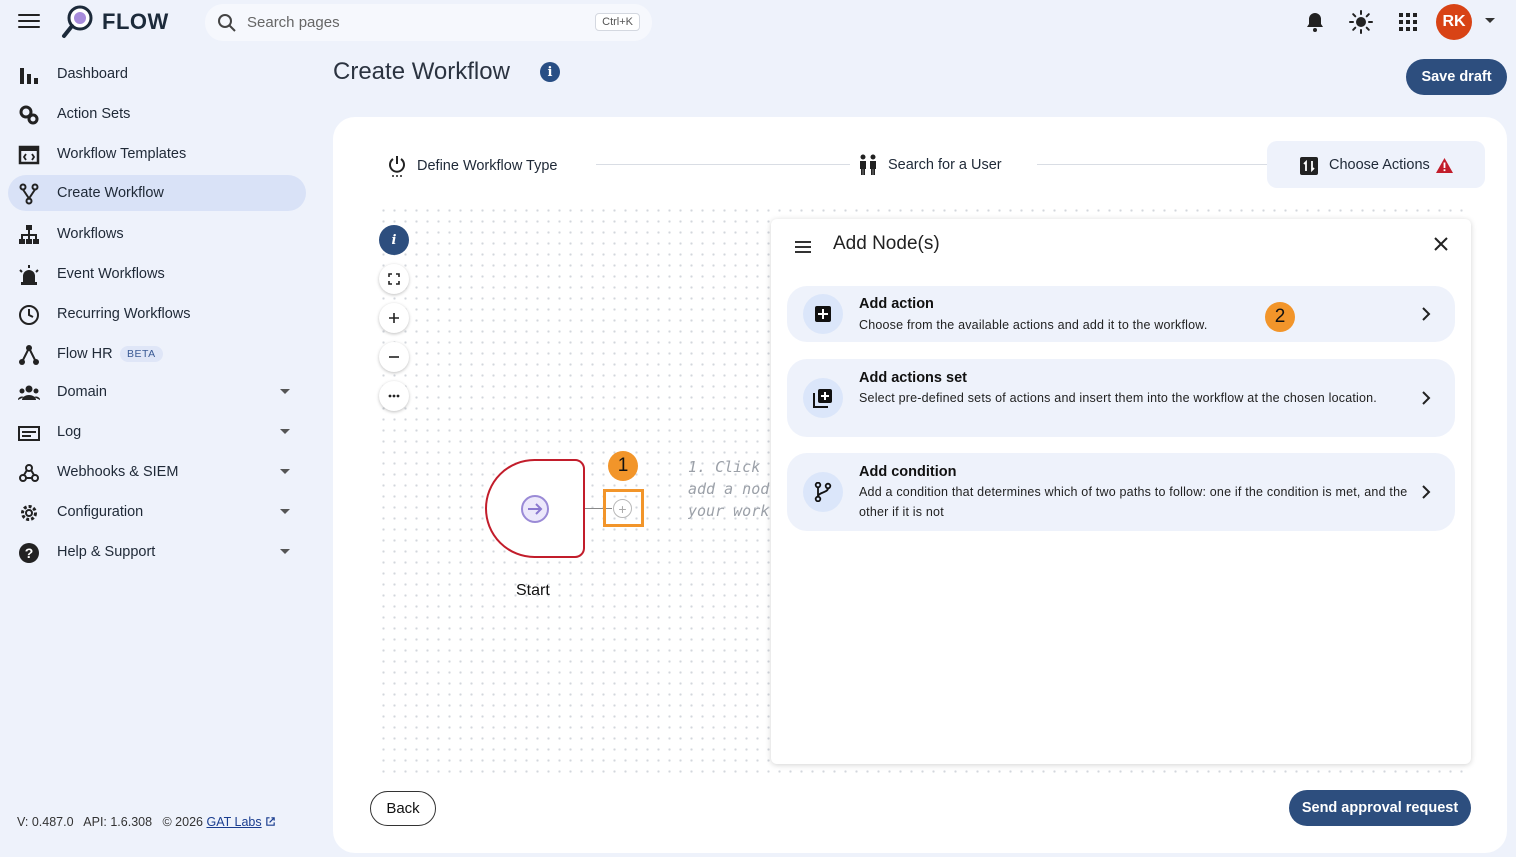 Image resolution: width=1516 pixels, height=857 pixels. I want to click on actions-icon, so click(1309, 166).